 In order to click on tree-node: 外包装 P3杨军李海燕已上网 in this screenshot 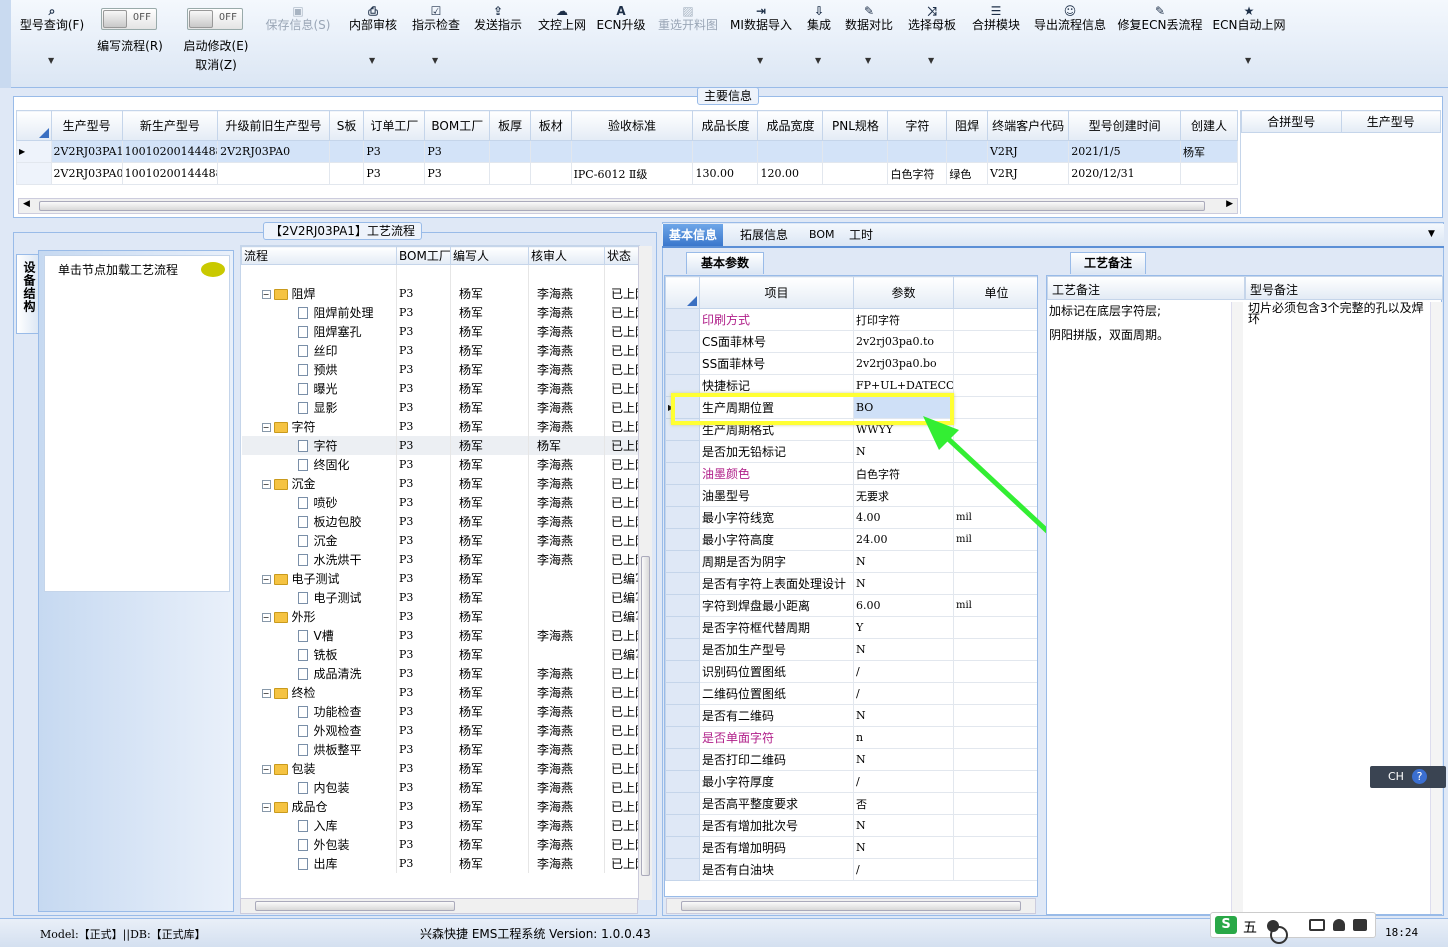, I will do `click(440, 844)`.